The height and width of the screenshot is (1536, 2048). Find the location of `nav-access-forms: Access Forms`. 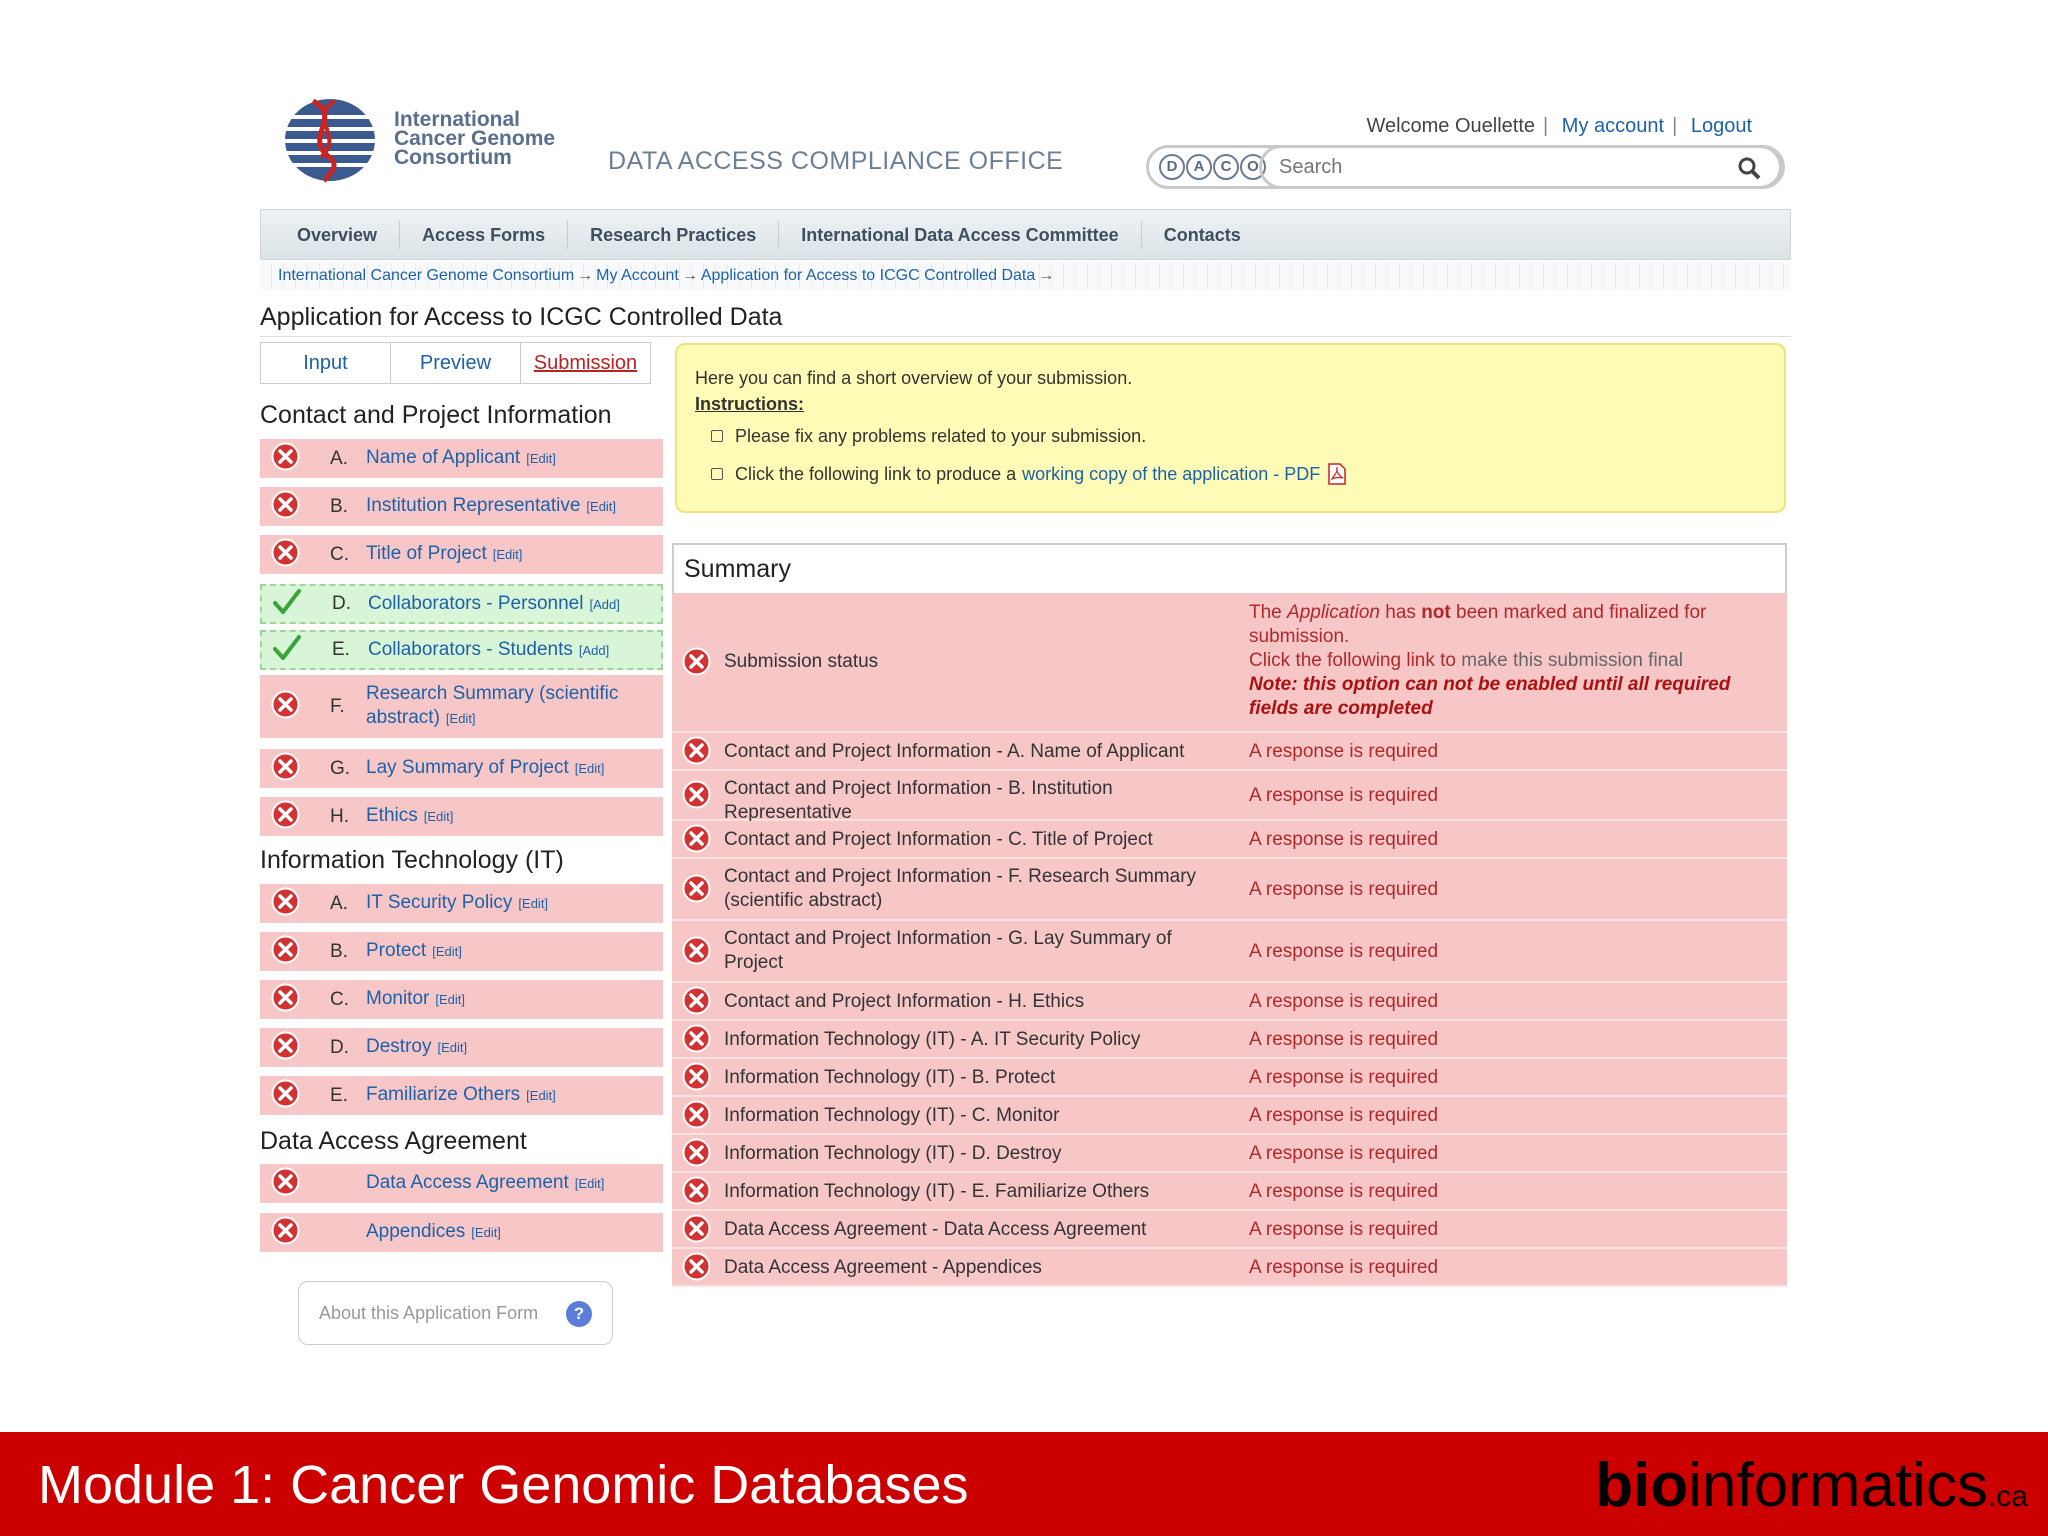

nav-access-forms: Access Forms is located at coordinates (484, 234).